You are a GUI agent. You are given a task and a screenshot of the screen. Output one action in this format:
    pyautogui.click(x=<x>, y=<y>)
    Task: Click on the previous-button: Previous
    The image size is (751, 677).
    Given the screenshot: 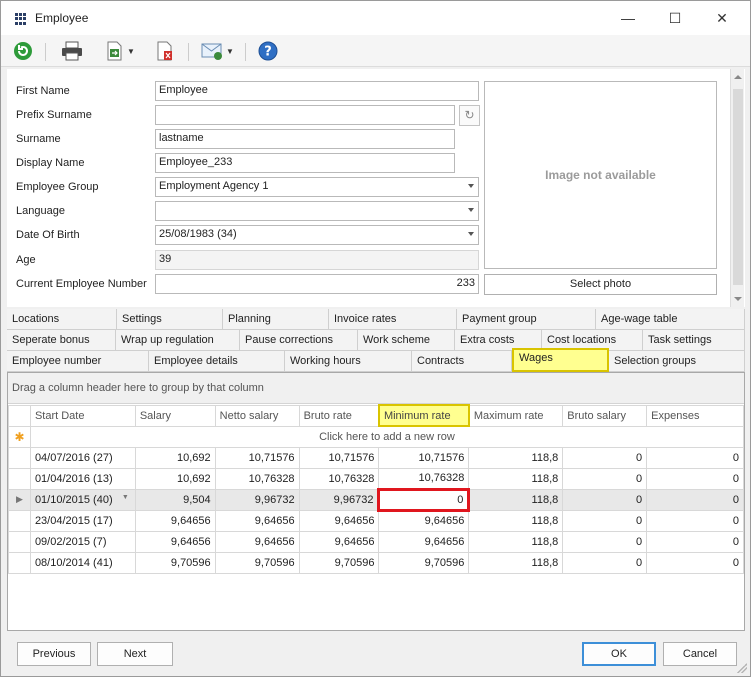 What is the action you would take?
    pyautogui.click(x=54, y=654)
    